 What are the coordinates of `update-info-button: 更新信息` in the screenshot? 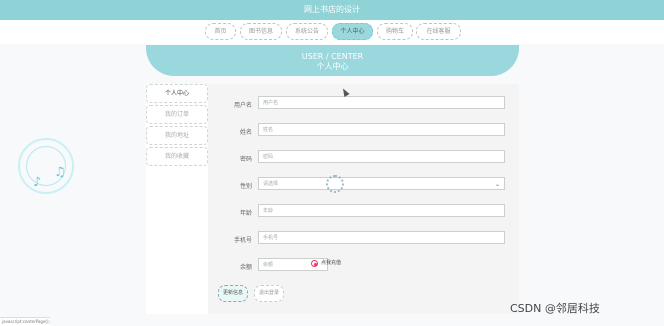 It's located at (233, 293).